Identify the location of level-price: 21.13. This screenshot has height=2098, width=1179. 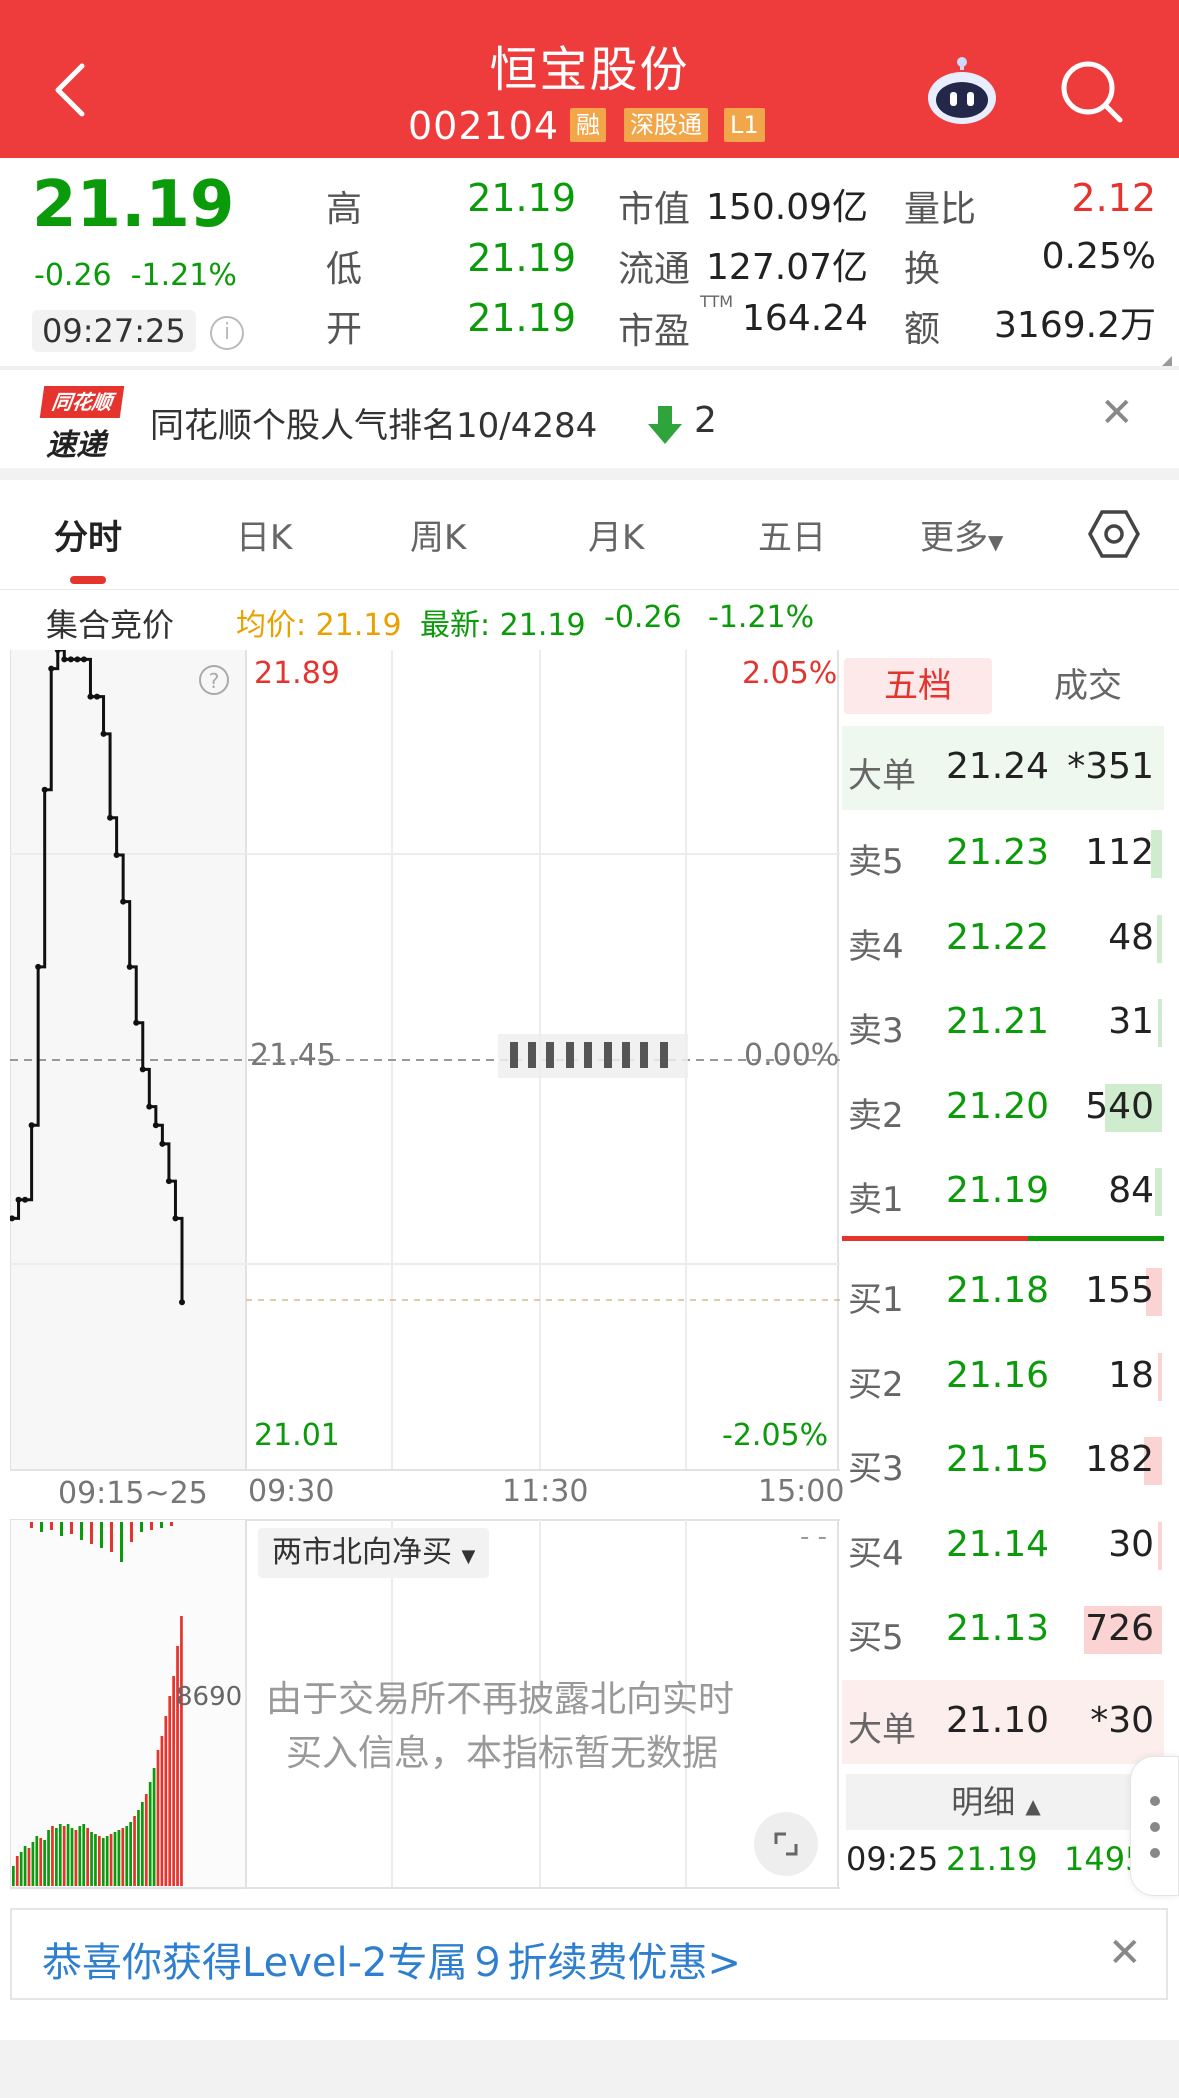
(998, 1628).